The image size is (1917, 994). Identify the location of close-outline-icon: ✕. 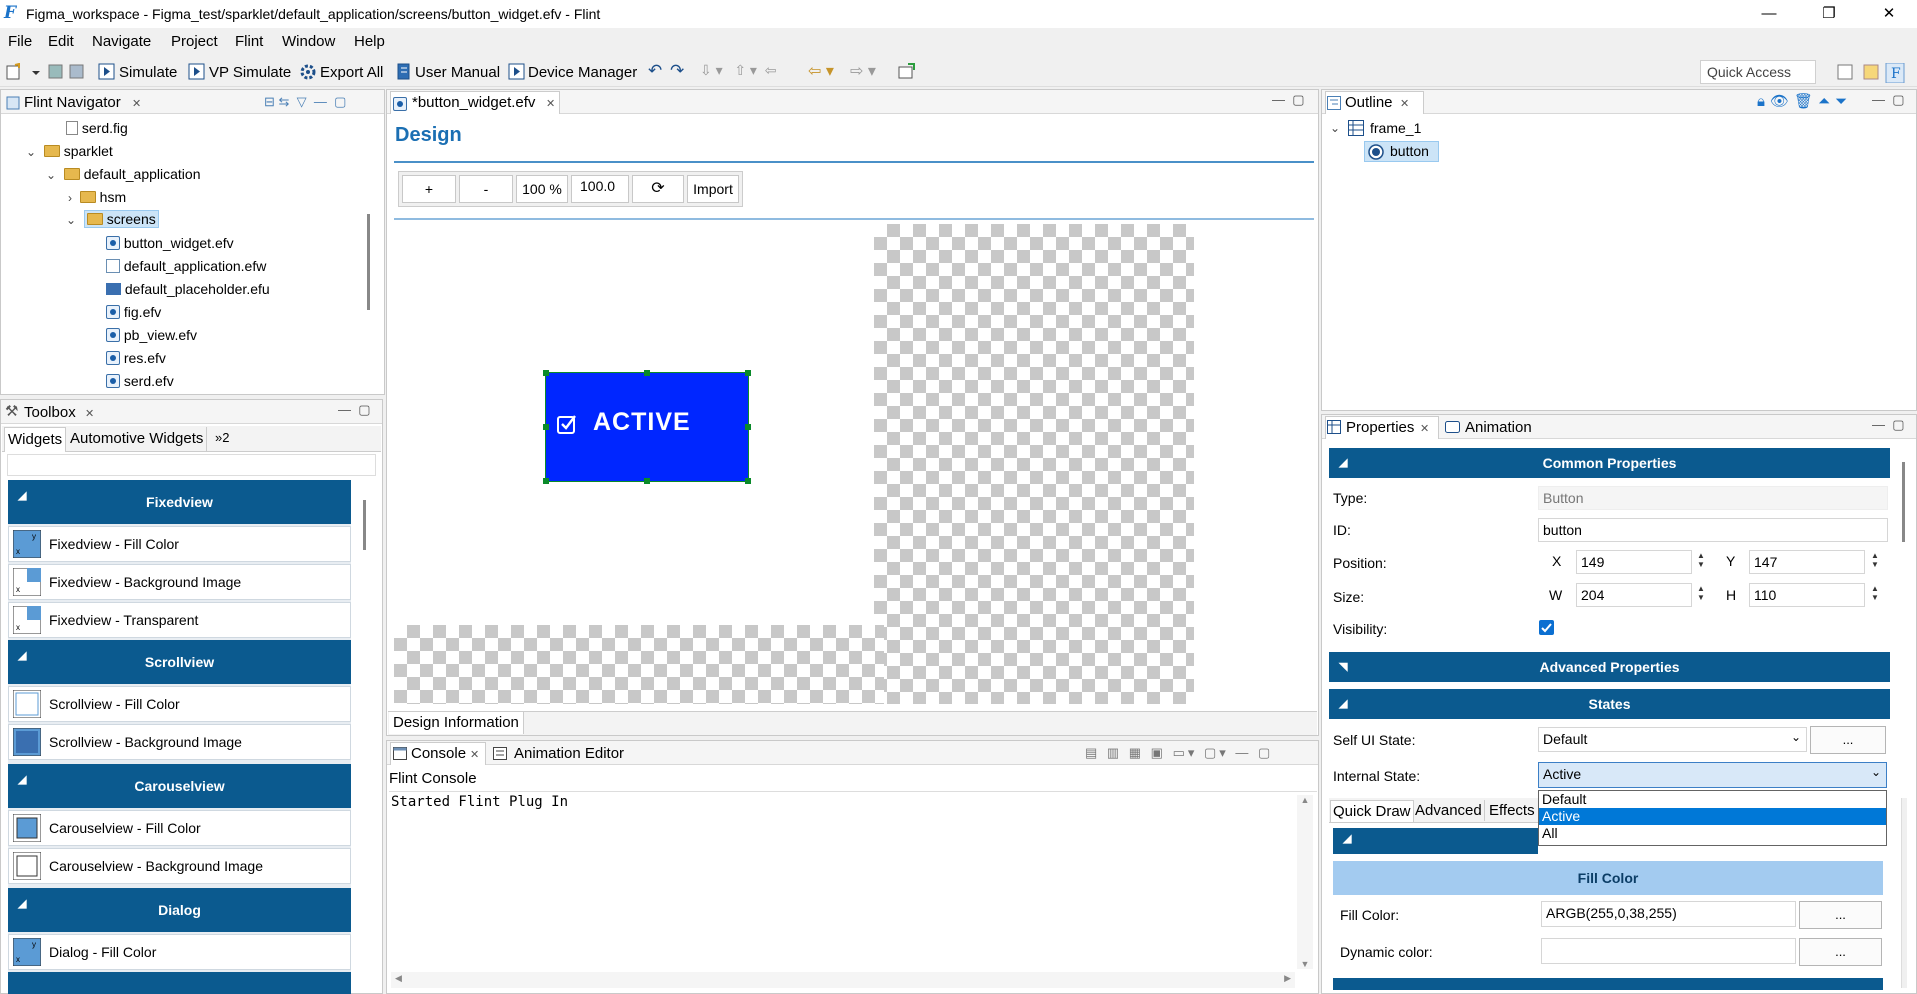
(1404, 103).